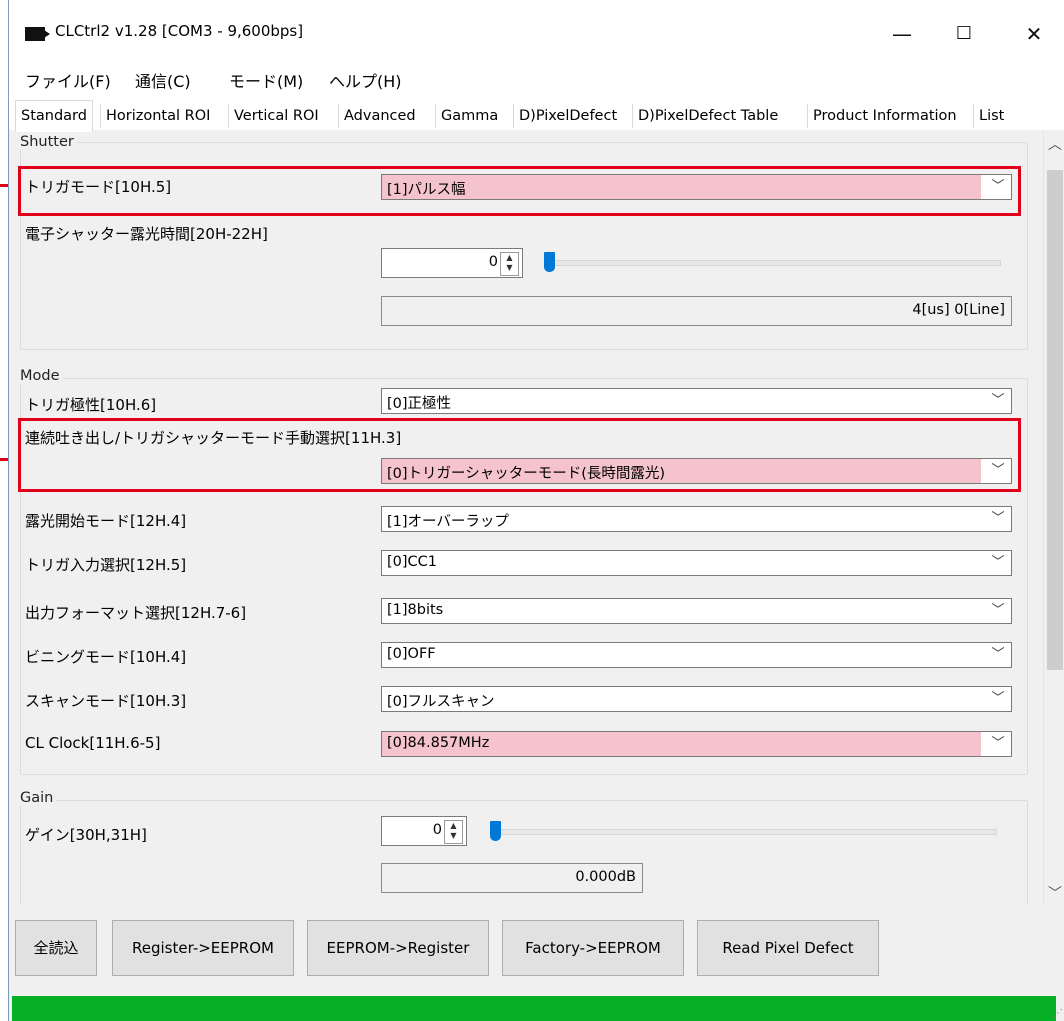 Image resolution: width=1064 pixels, height=1021 pixels. I want to click on trigger-polarity-label: トリガ極性[10H.6], so click(91, 405).